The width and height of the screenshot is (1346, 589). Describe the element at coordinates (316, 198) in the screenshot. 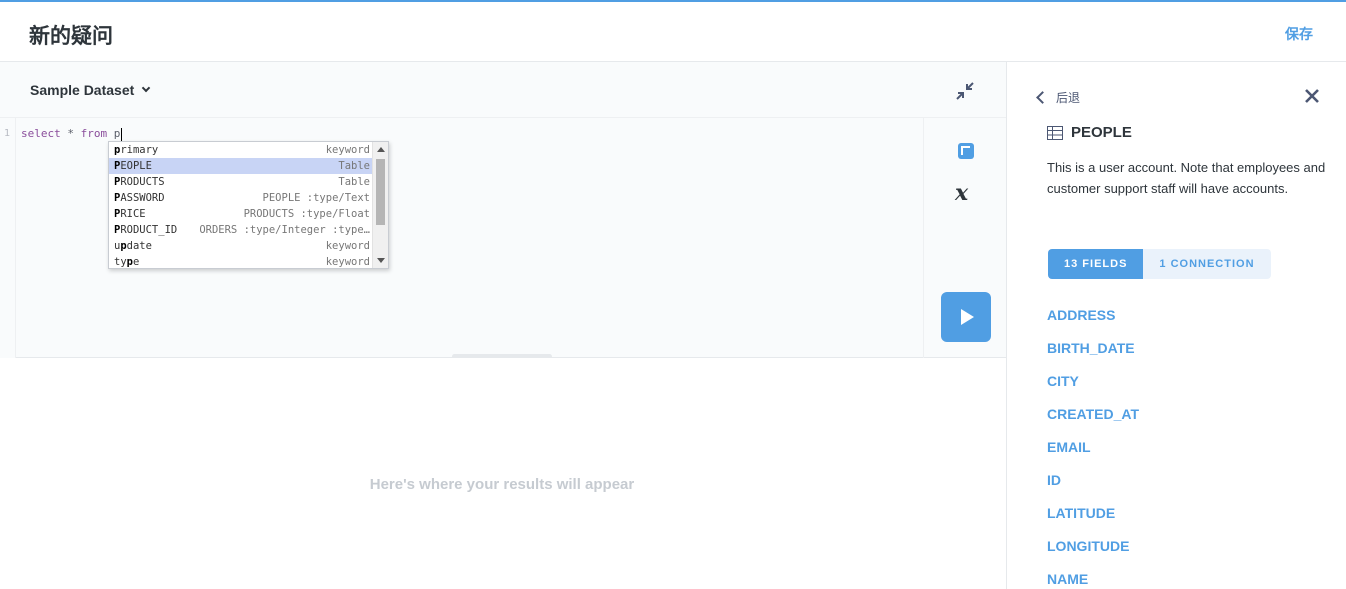

I see `item-meta: PEOPLE :type/Text` at that location.